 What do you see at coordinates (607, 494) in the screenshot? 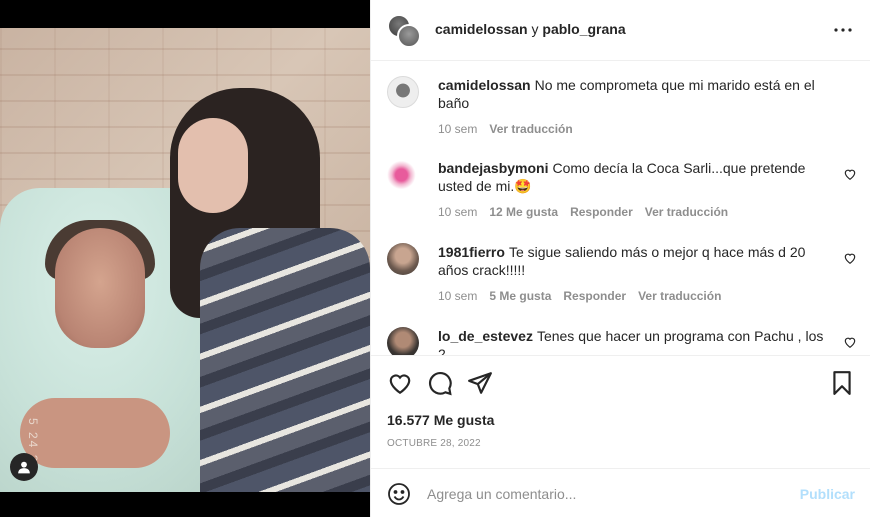
I see `comment-input` at bounding box center [607, 494].